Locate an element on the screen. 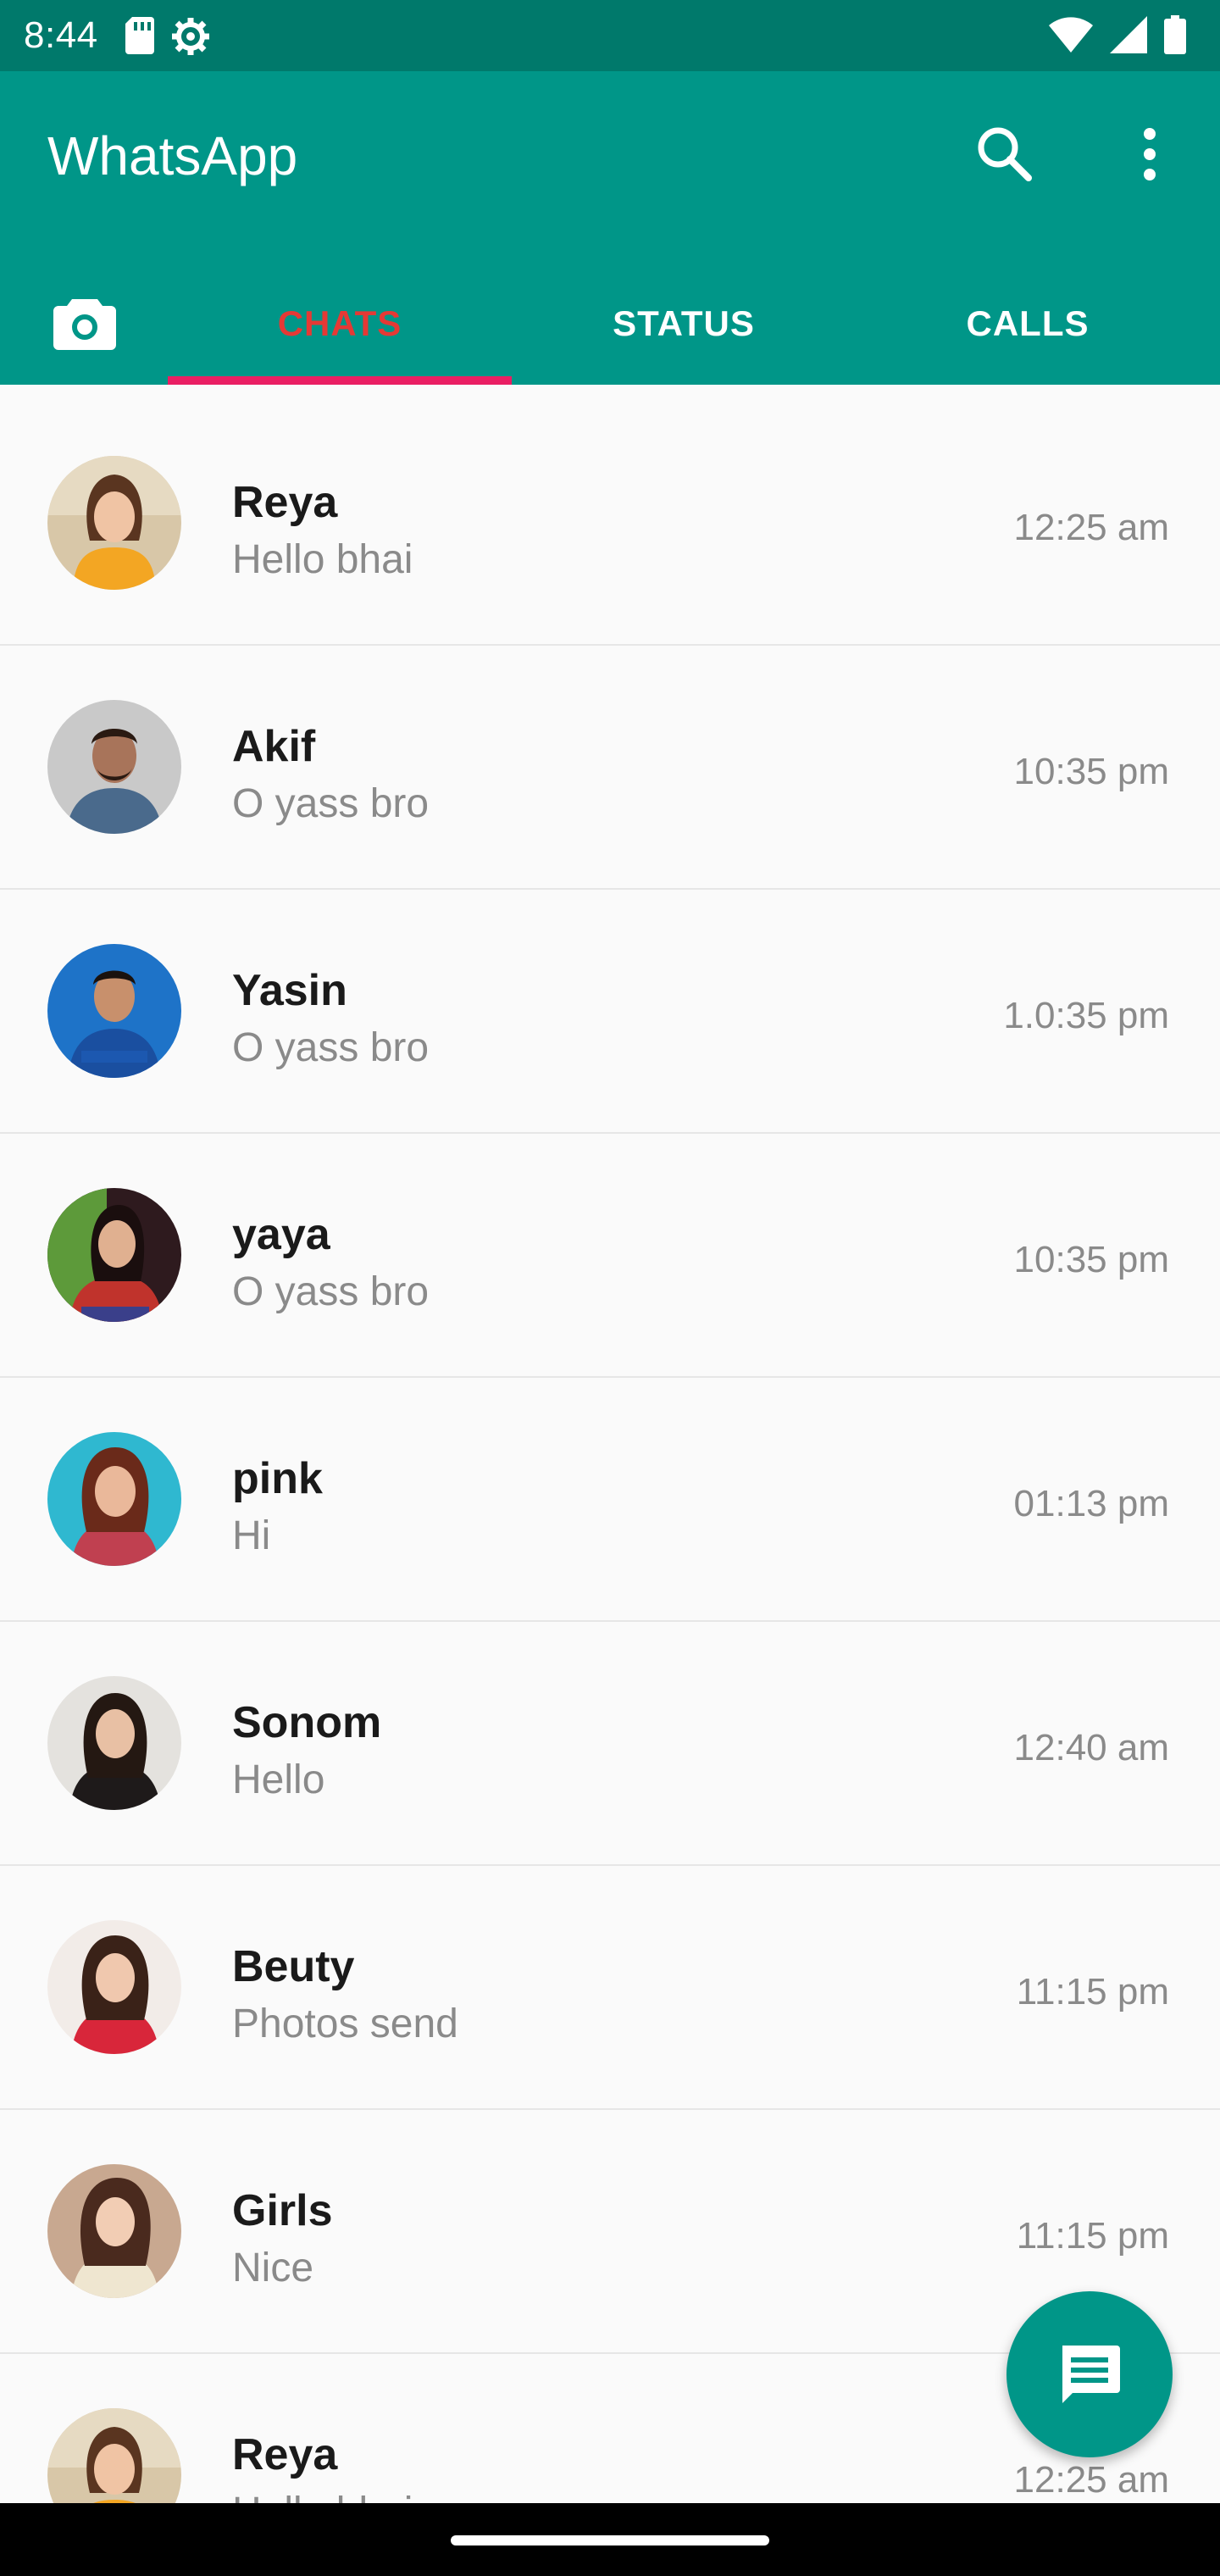 Image resolution: width=1220 pixels, height=2576 pixels. tab-status: STATUS is located at coordinates (684, 324).